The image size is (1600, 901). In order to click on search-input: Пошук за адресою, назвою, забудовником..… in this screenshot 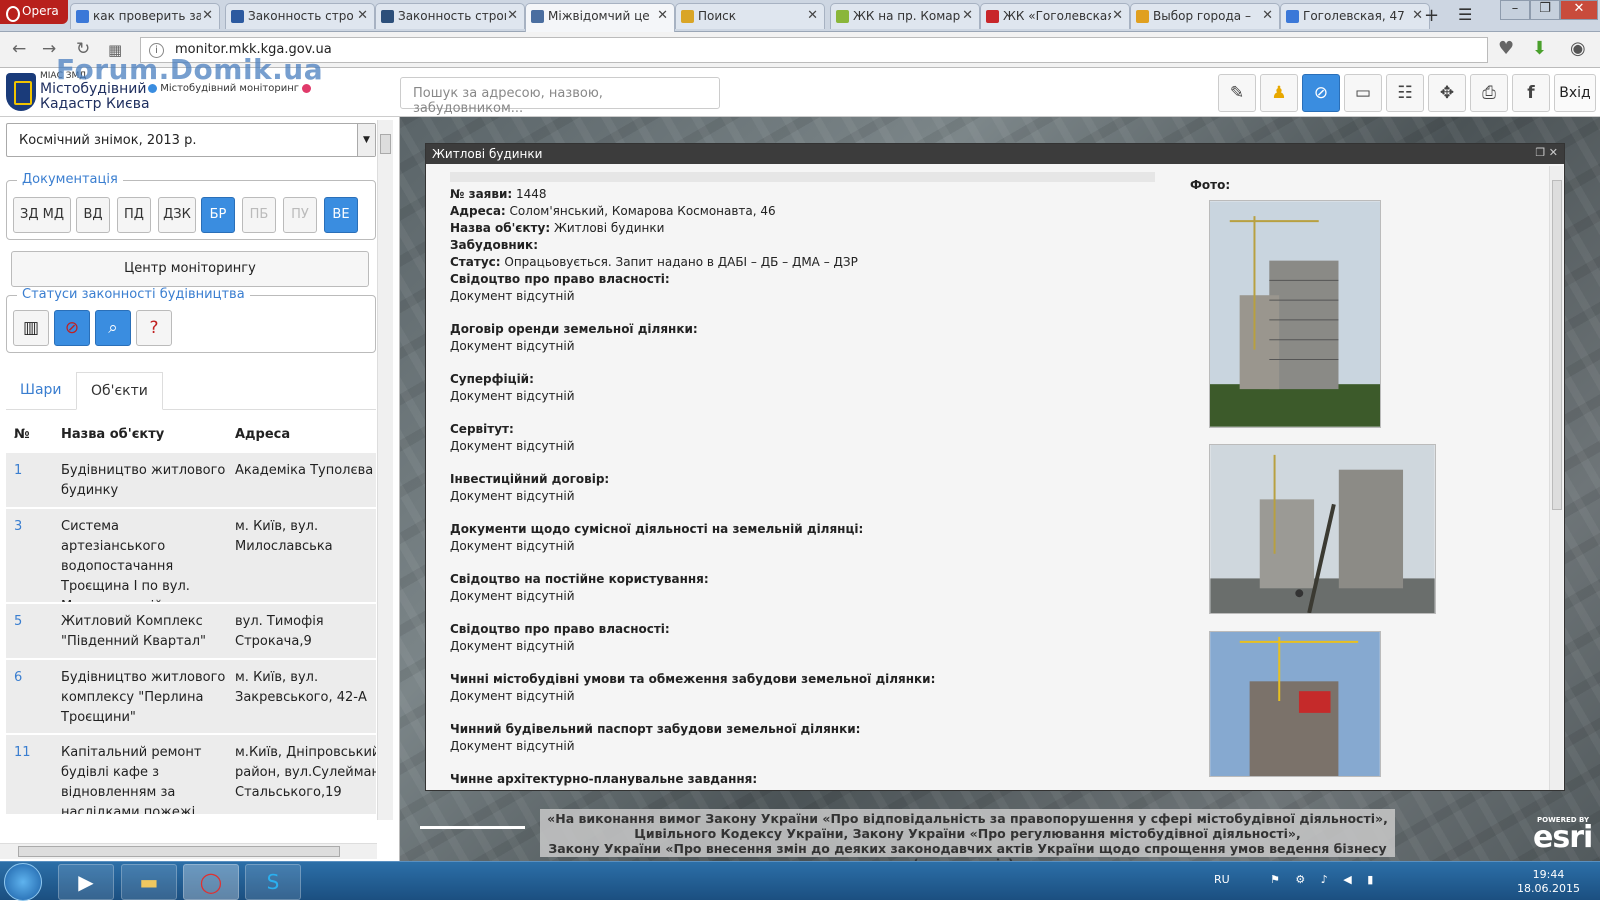, I will do `click(560, 96)`.